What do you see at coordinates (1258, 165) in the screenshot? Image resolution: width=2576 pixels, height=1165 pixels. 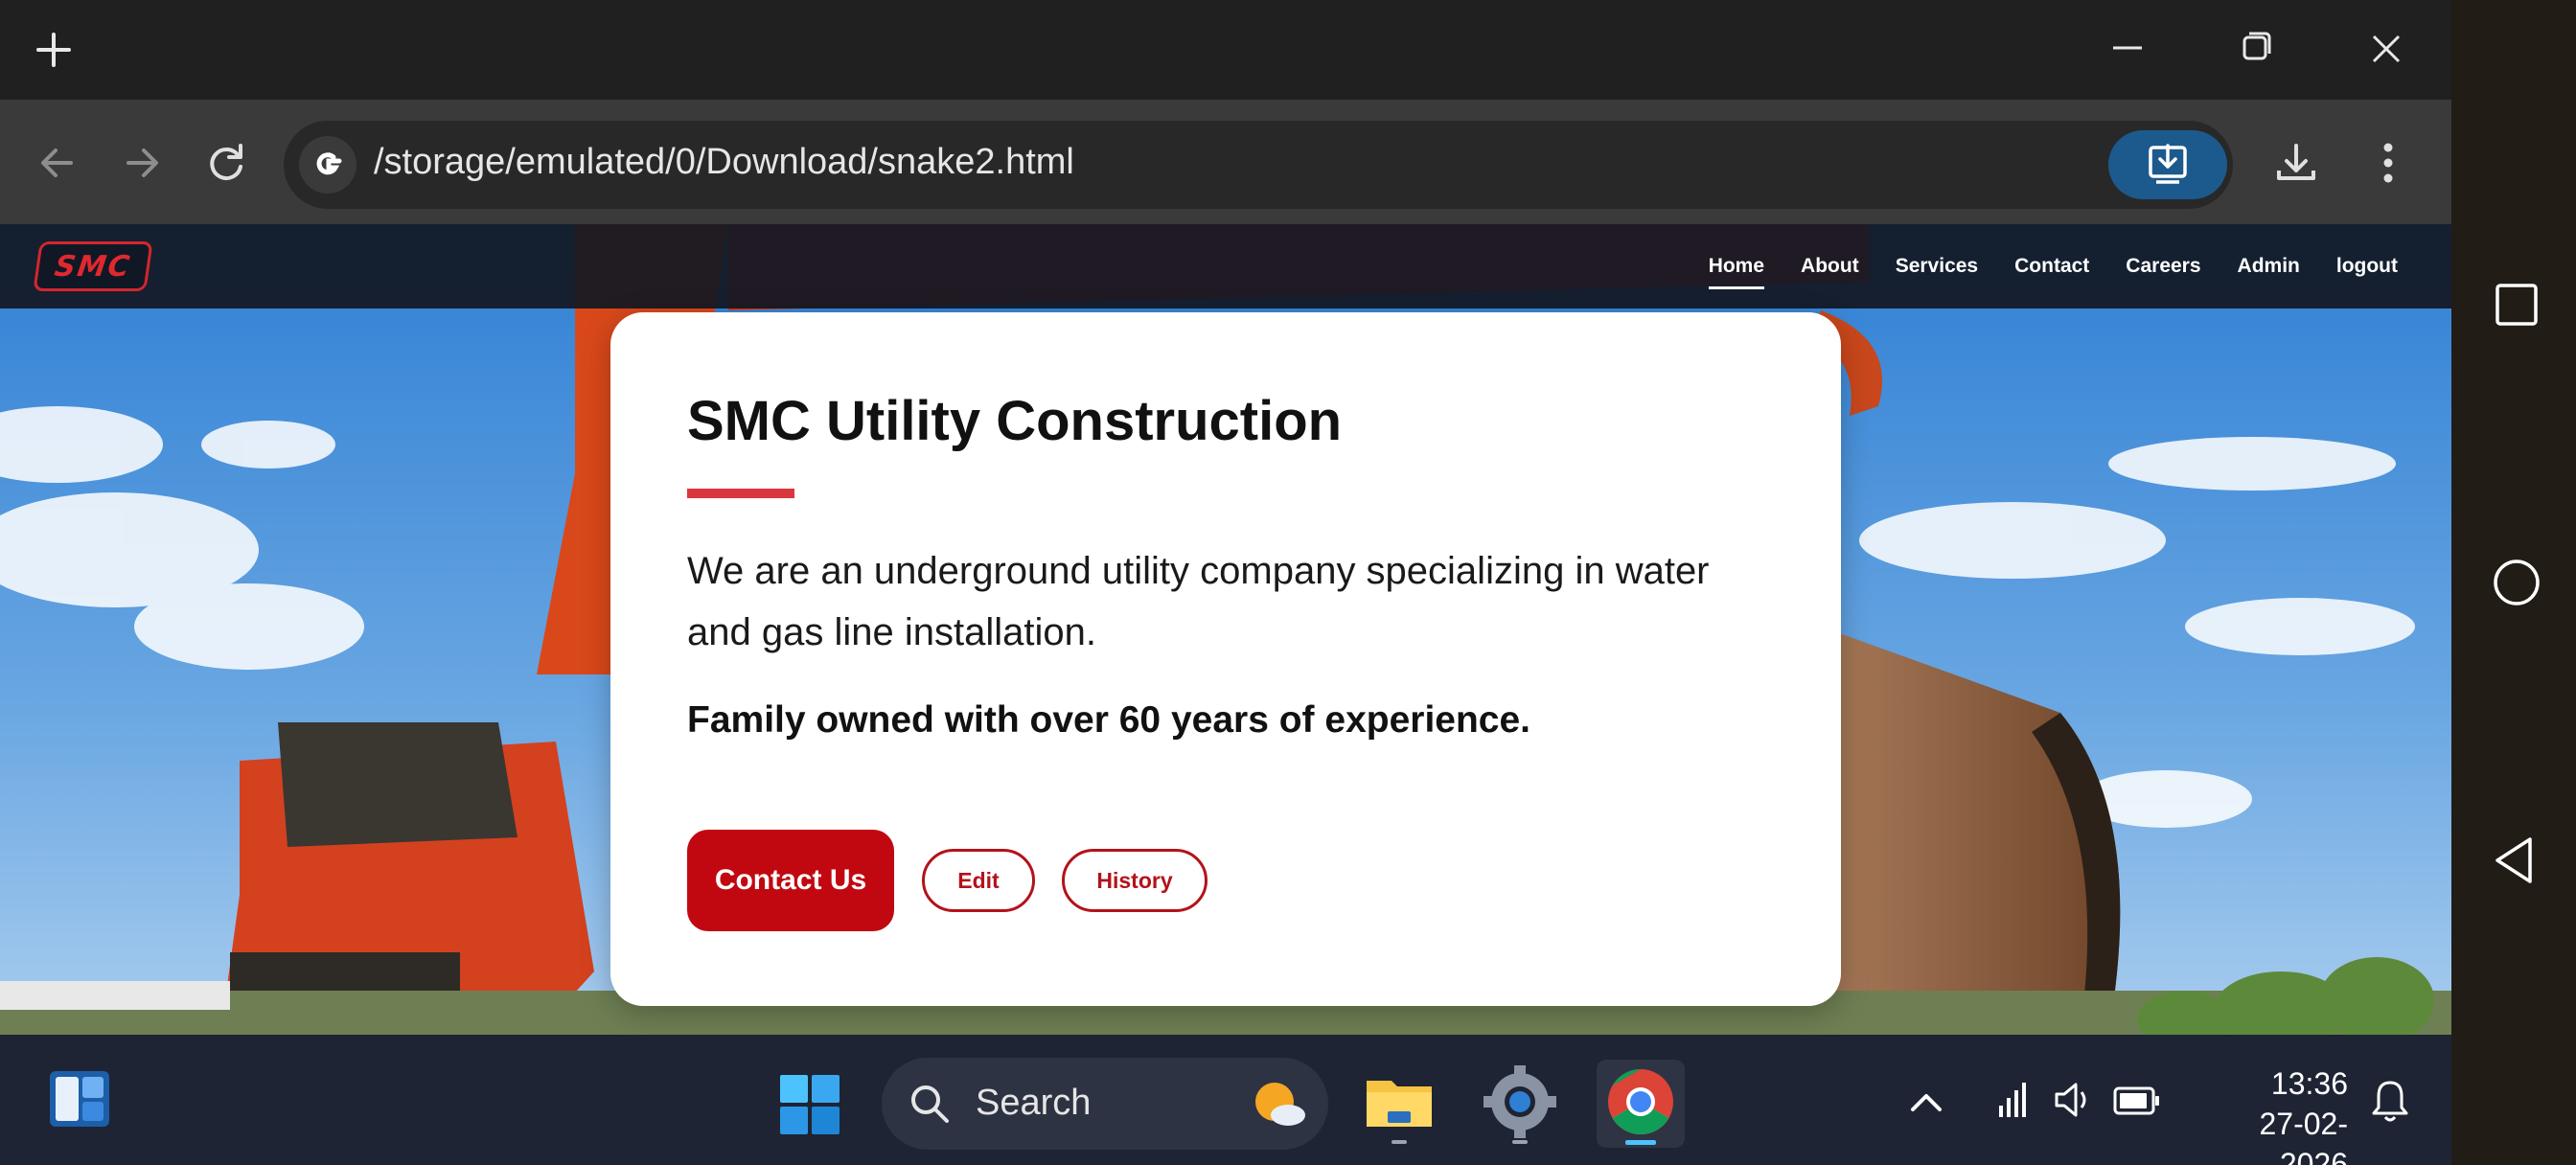 I see `address-bar: /storage/emulated/0/Download/snake2.html` at bounding box center [1258, 165].